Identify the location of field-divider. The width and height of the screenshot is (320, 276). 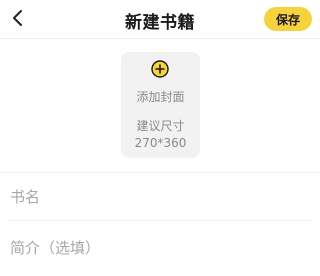
(160, 220).